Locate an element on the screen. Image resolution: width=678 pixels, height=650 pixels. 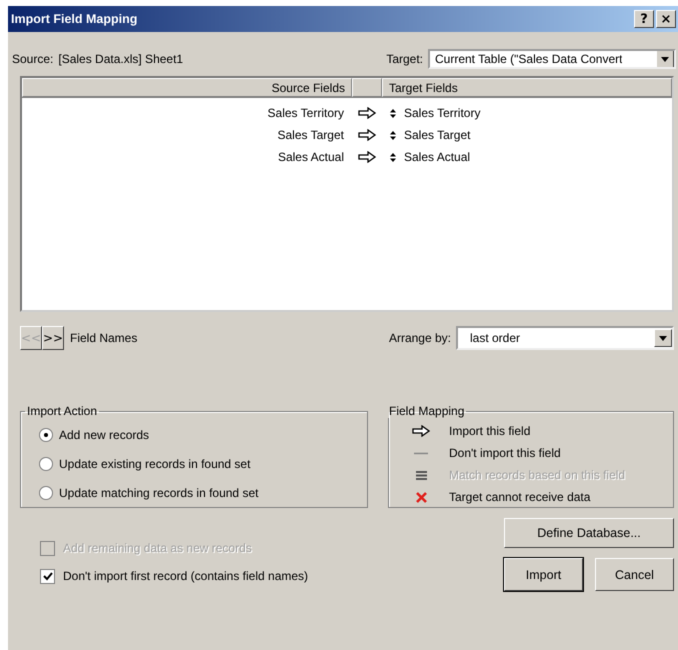
window-title: Import Field Mapping is located at coordinates (74, 19).